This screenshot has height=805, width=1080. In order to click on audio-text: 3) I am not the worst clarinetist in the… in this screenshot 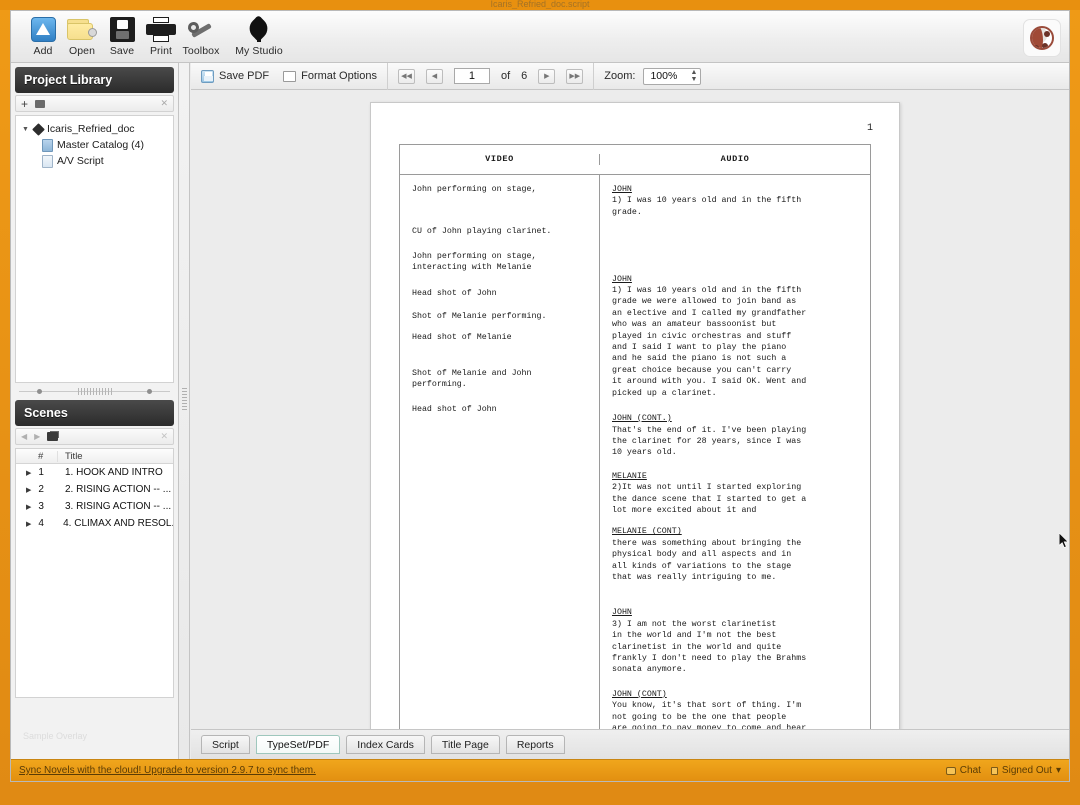, I will do `click(709, 647)`.